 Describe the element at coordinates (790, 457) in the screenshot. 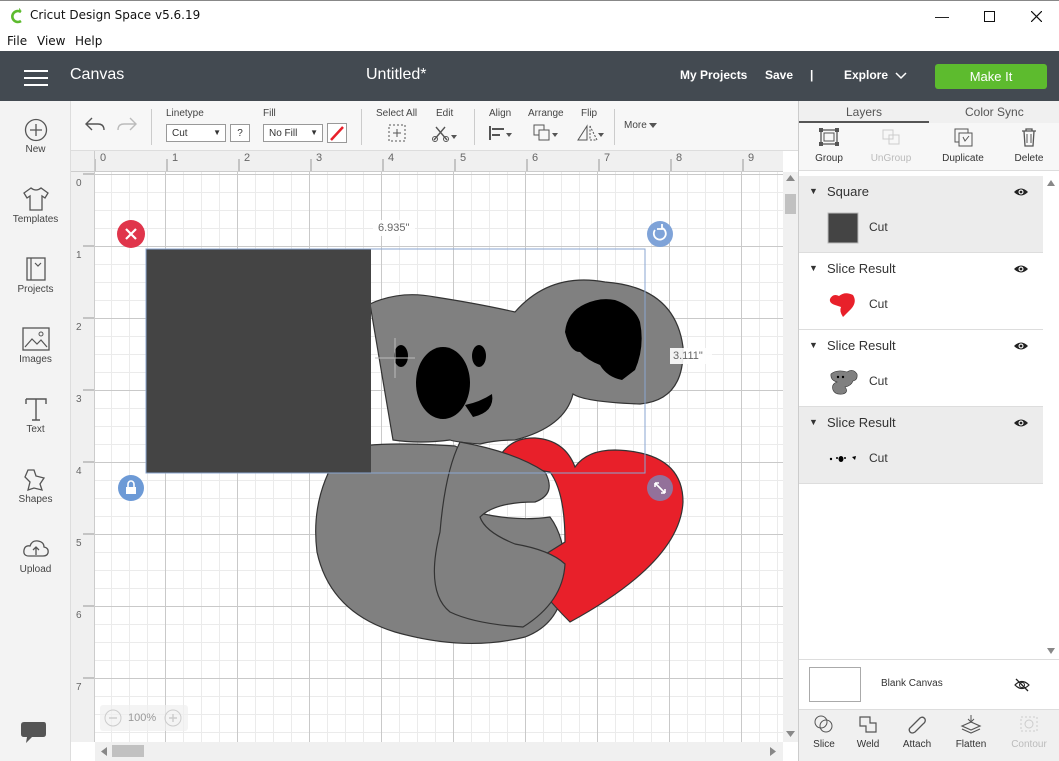

I see `canvas-vertical-scrollbar` at that location.